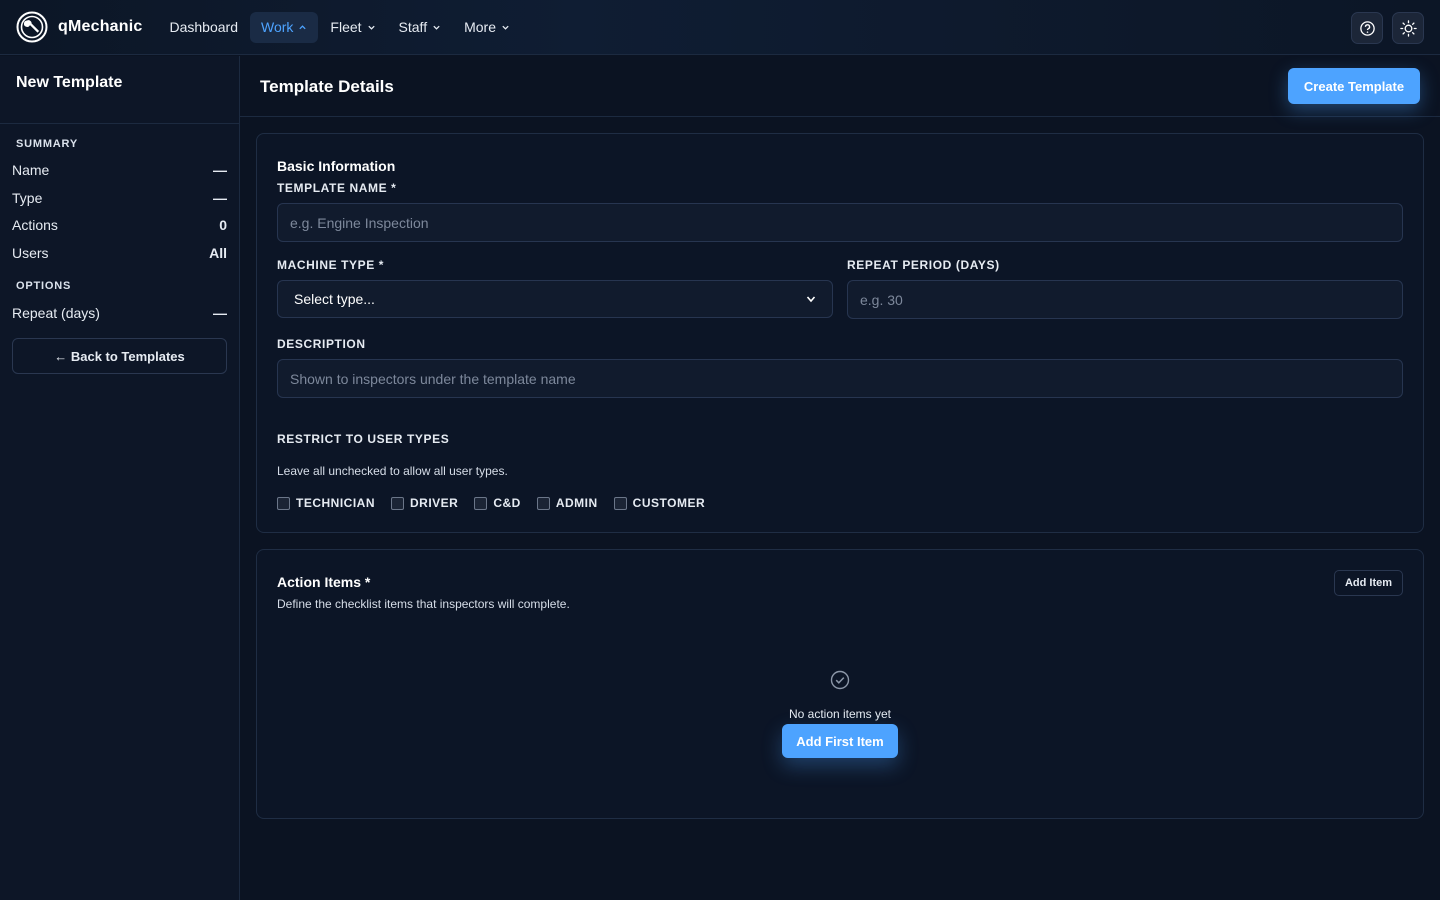 This screenshot has height=900, width=1440. Describe the element at coordinates (220, 313) in the screenshot. I see `option-value: —` at that location.